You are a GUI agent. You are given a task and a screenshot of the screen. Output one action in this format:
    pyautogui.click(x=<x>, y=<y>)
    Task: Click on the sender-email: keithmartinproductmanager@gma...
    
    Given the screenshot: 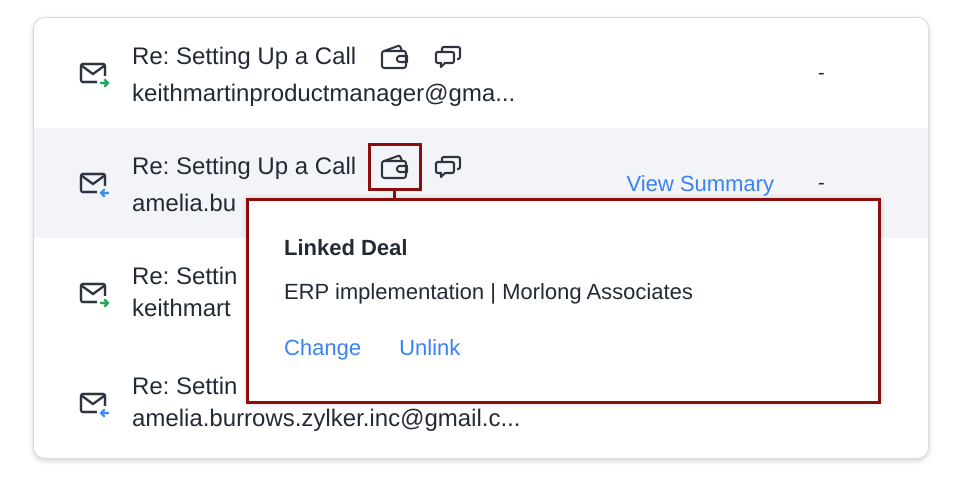 What is the action you would take?
    pyautogui.click(x=324, y=94)
    